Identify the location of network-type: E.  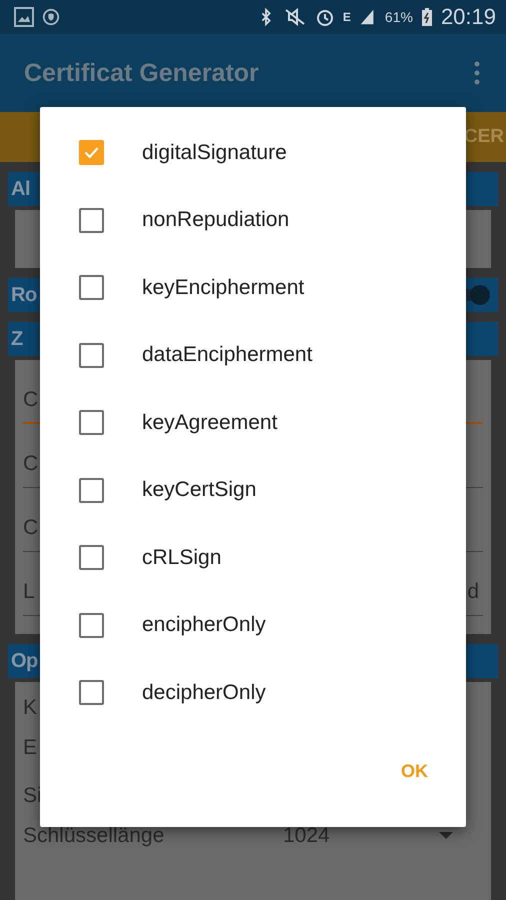
(346, 17).